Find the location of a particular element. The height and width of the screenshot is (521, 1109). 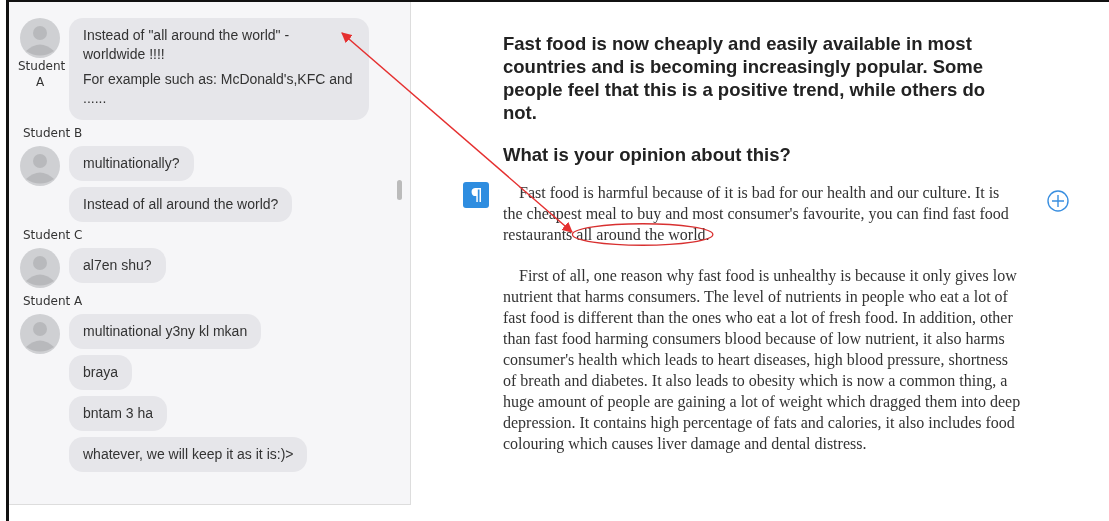

message-bubble: braya is located at coordinates (101, 372).